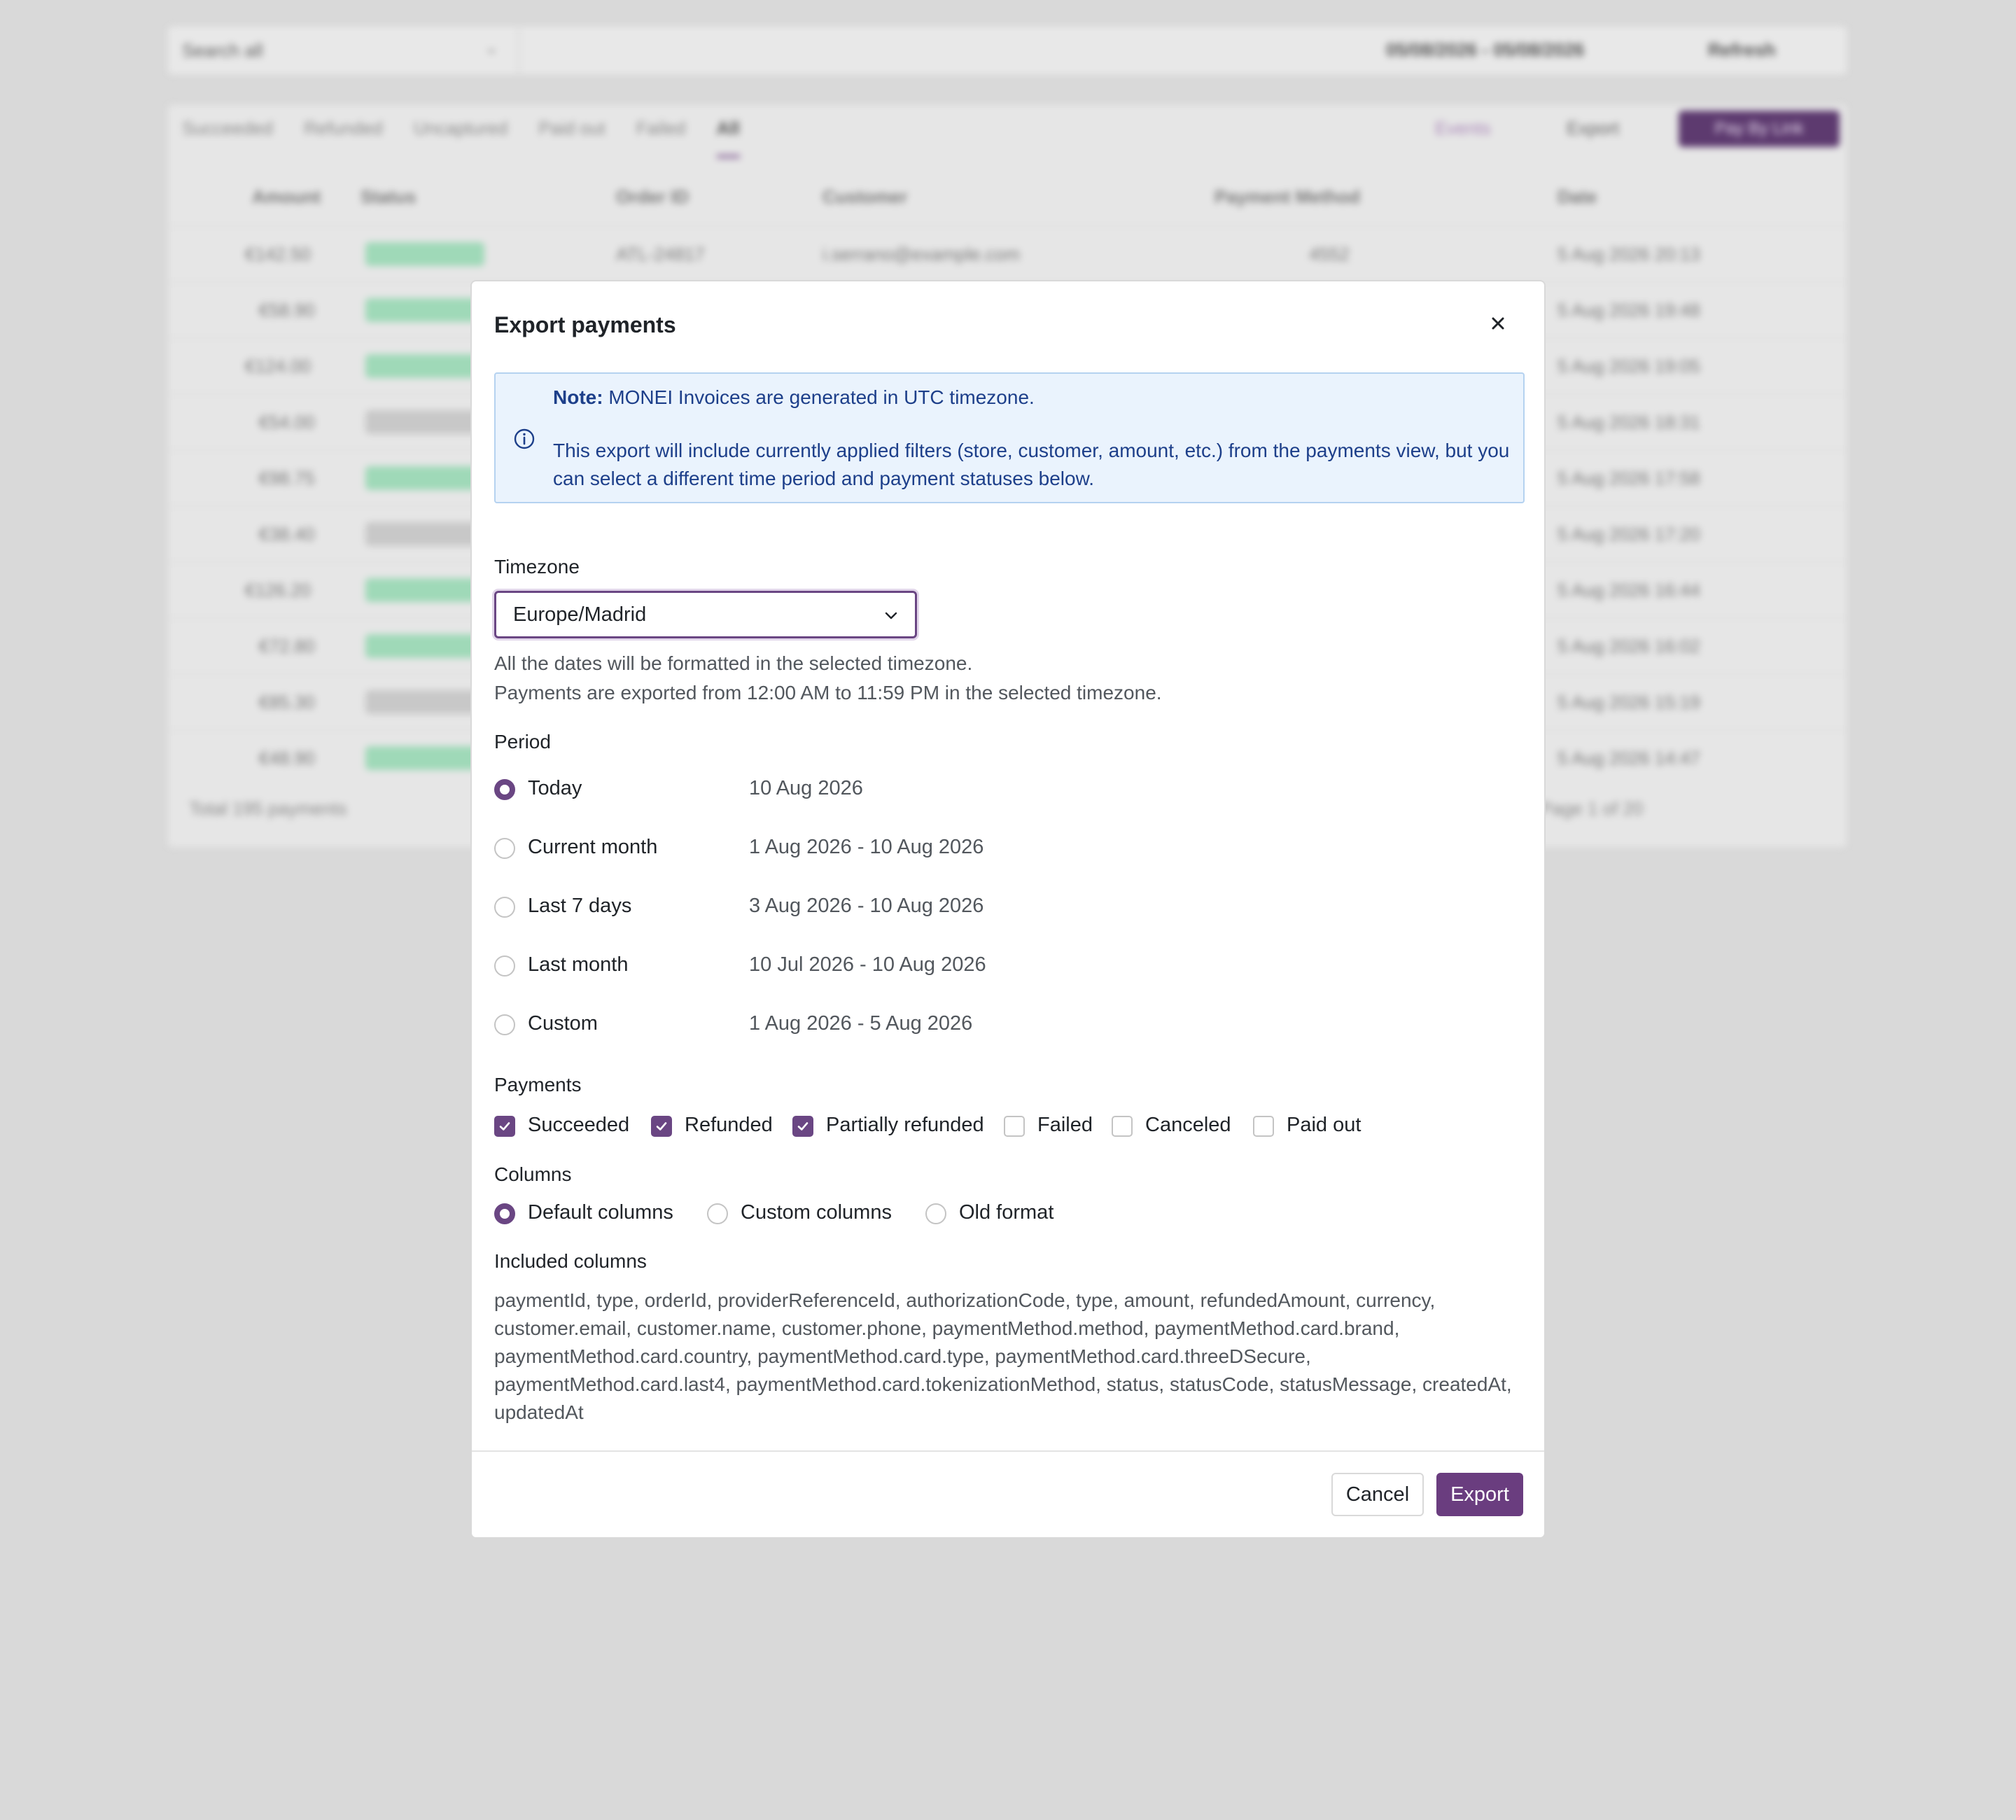 This screenshot has height=1820, width=2016. I want to click on events-button: Events, so click(1463, 128).